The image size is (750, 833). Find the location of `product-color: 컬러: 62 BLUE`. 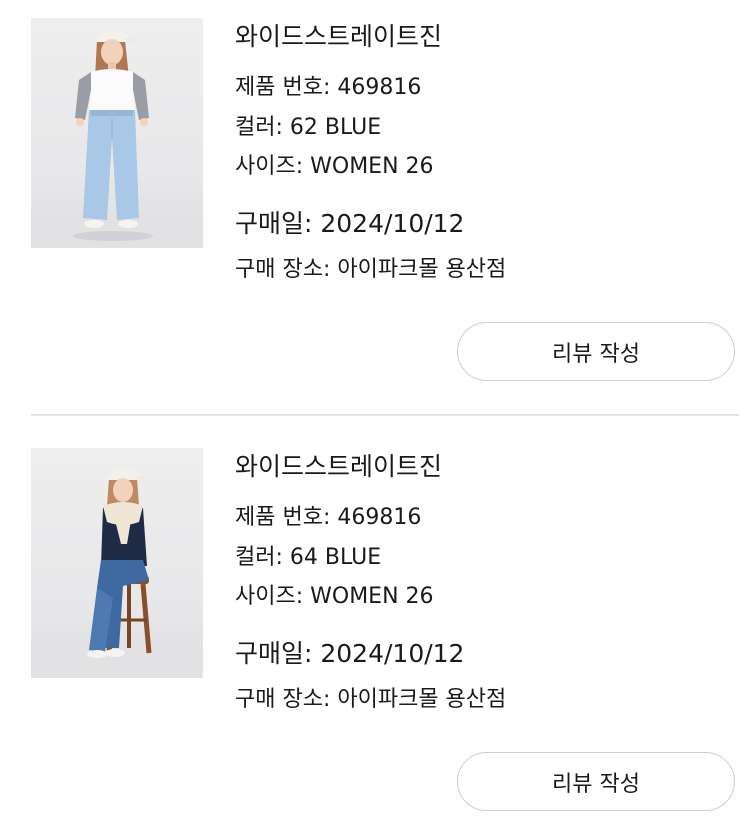

product-color: 컬러: 62 BLUE is located at coordinates (308, 127).